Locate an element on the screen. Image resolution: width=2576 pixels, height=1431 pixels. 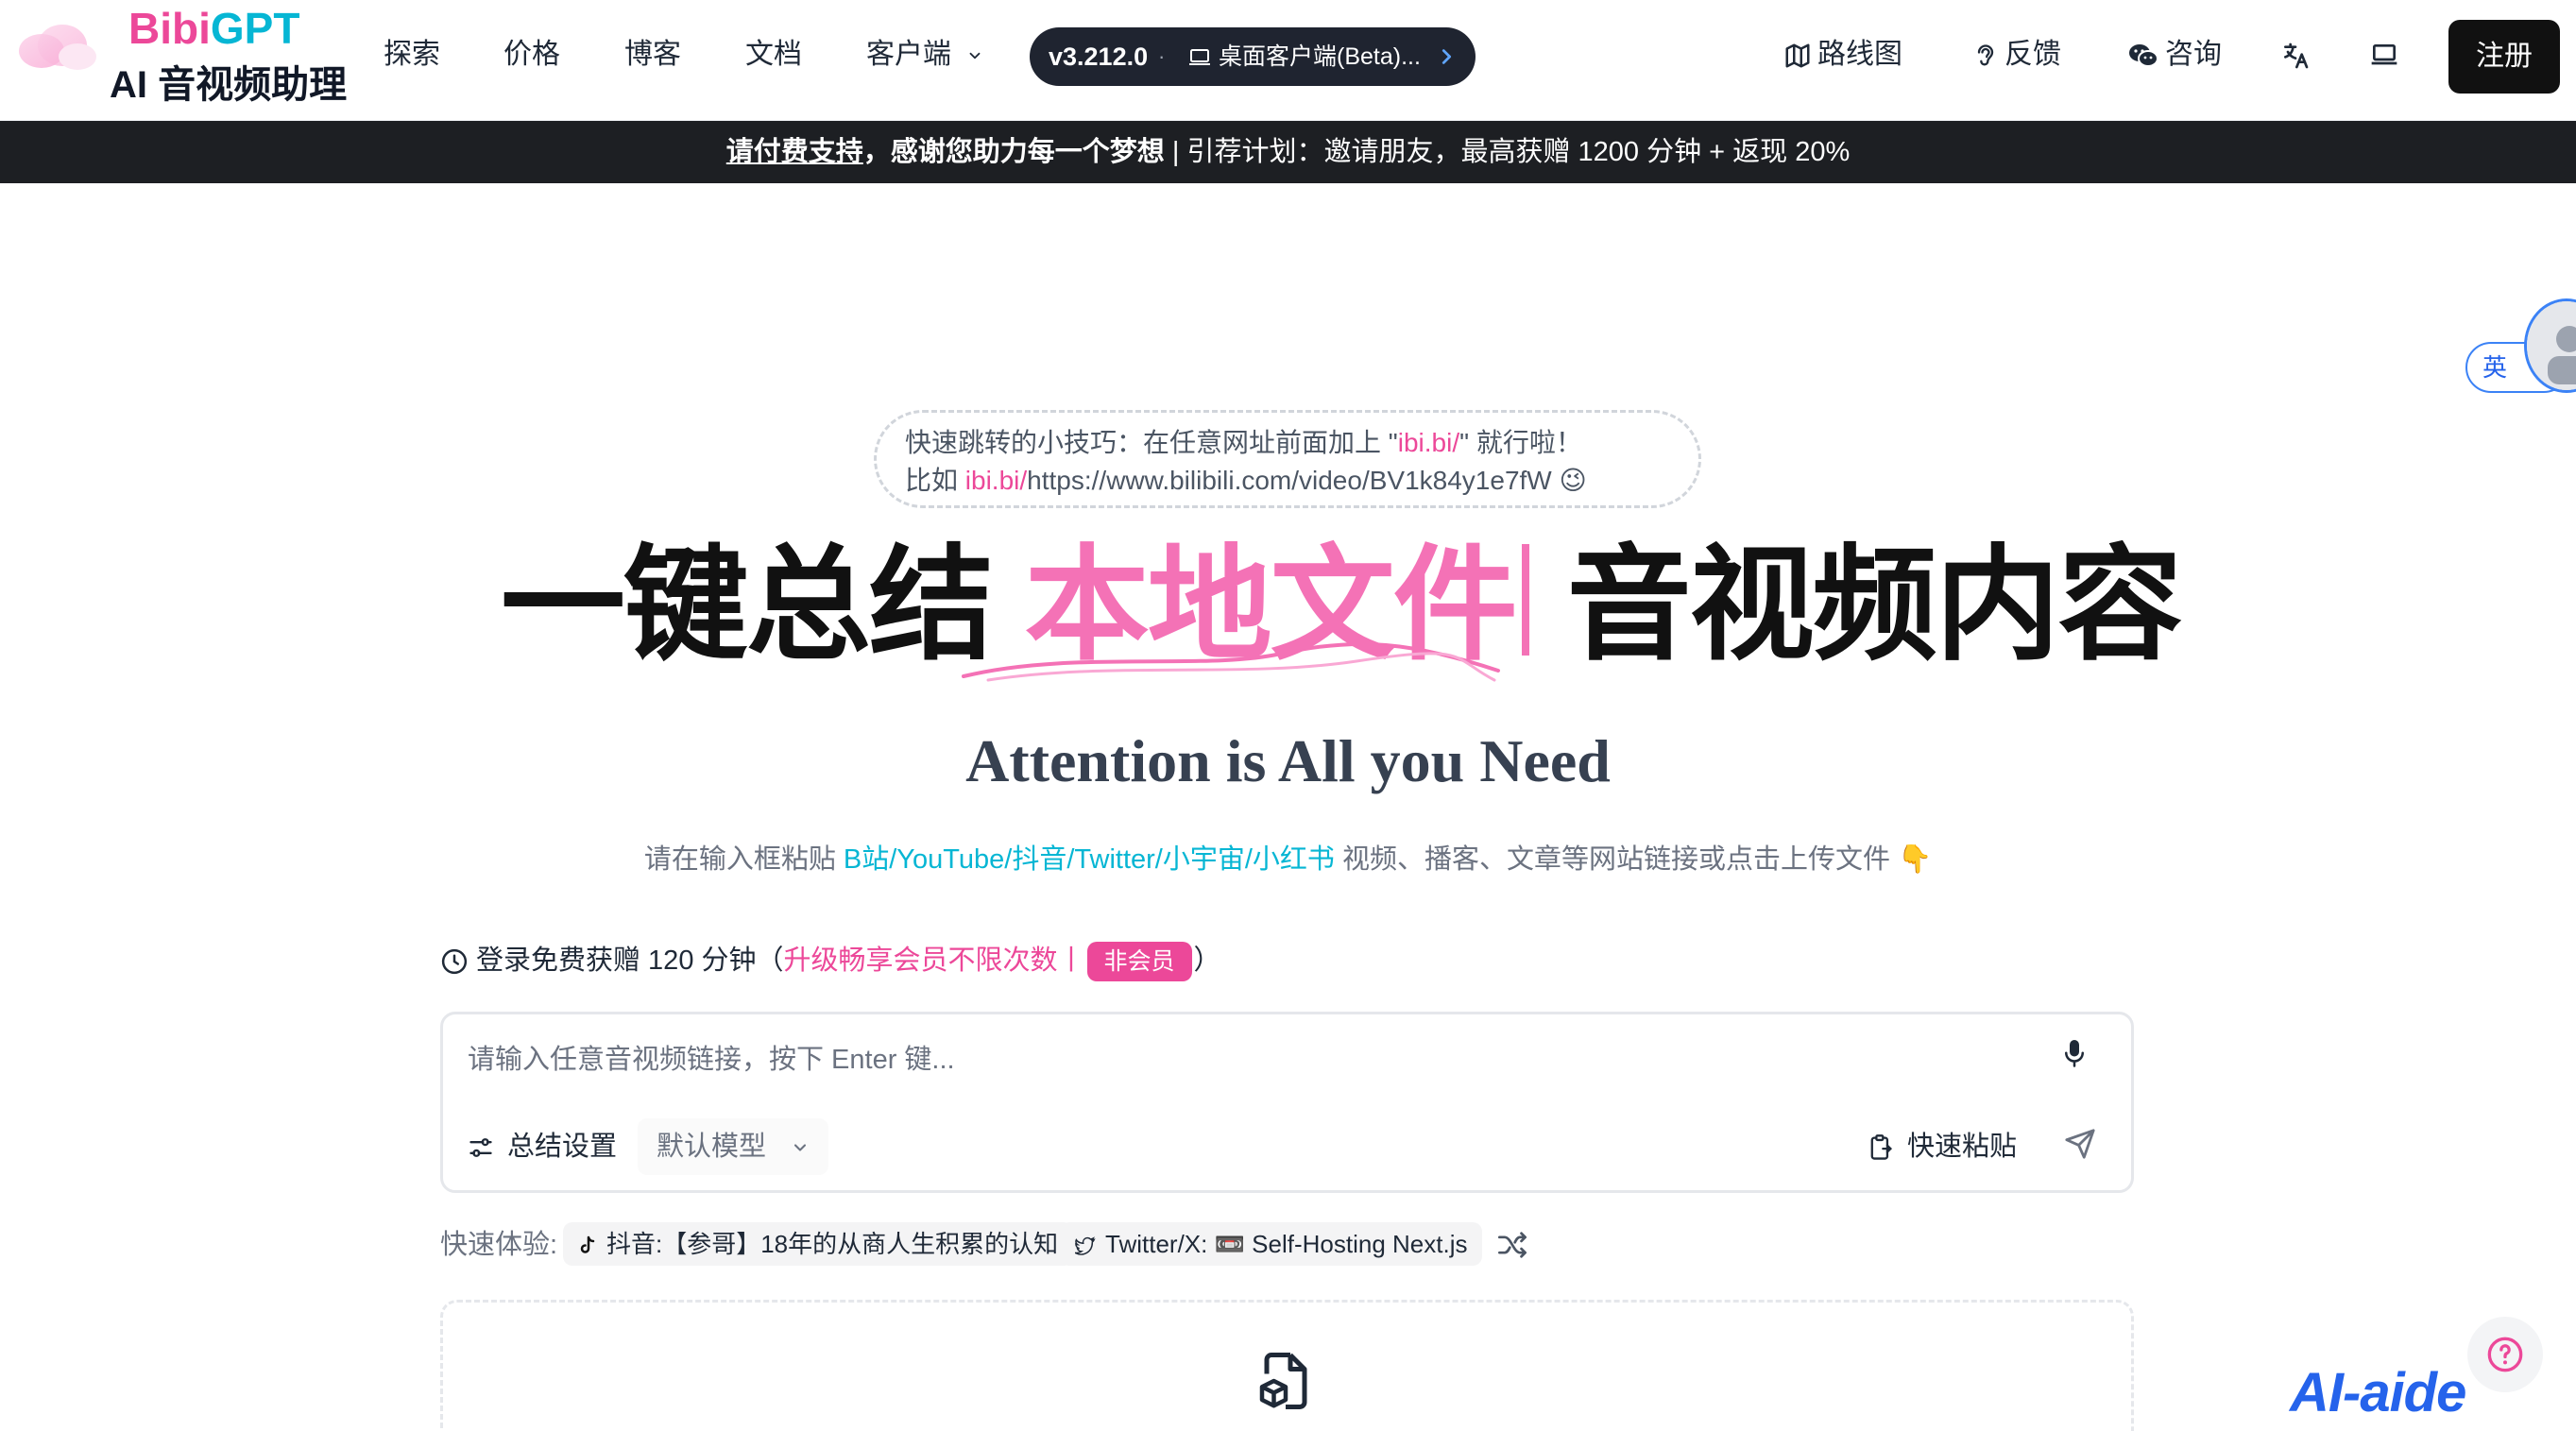
tip-example-domain: ibi.bi/ is located at coordinates (996, 480).